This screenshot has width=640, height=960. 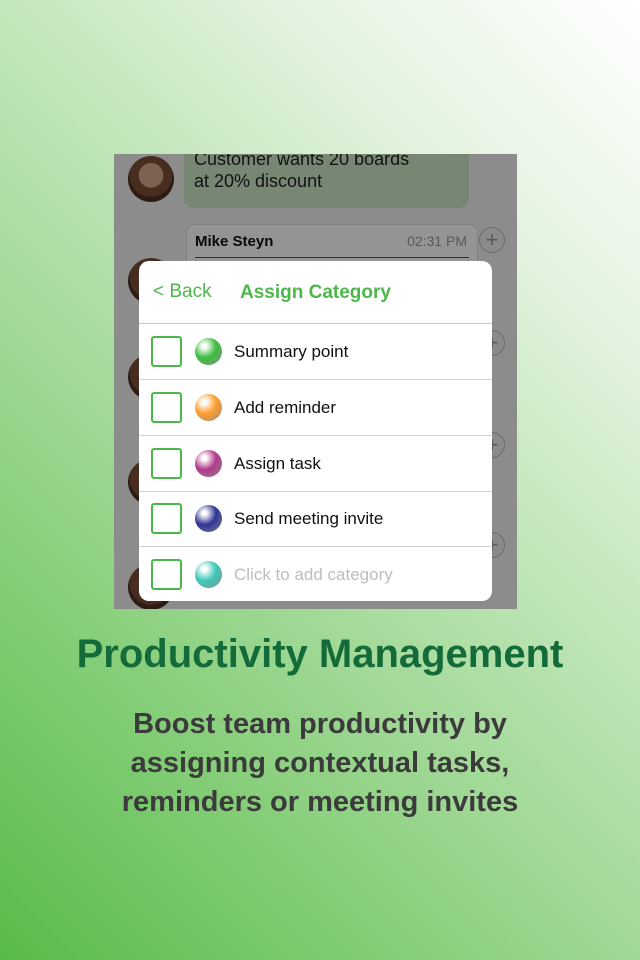 What do you see at coordinates (285, 407) in the screenshot?
I see `category-label: Add reminder` at bounding box center [285, 407].